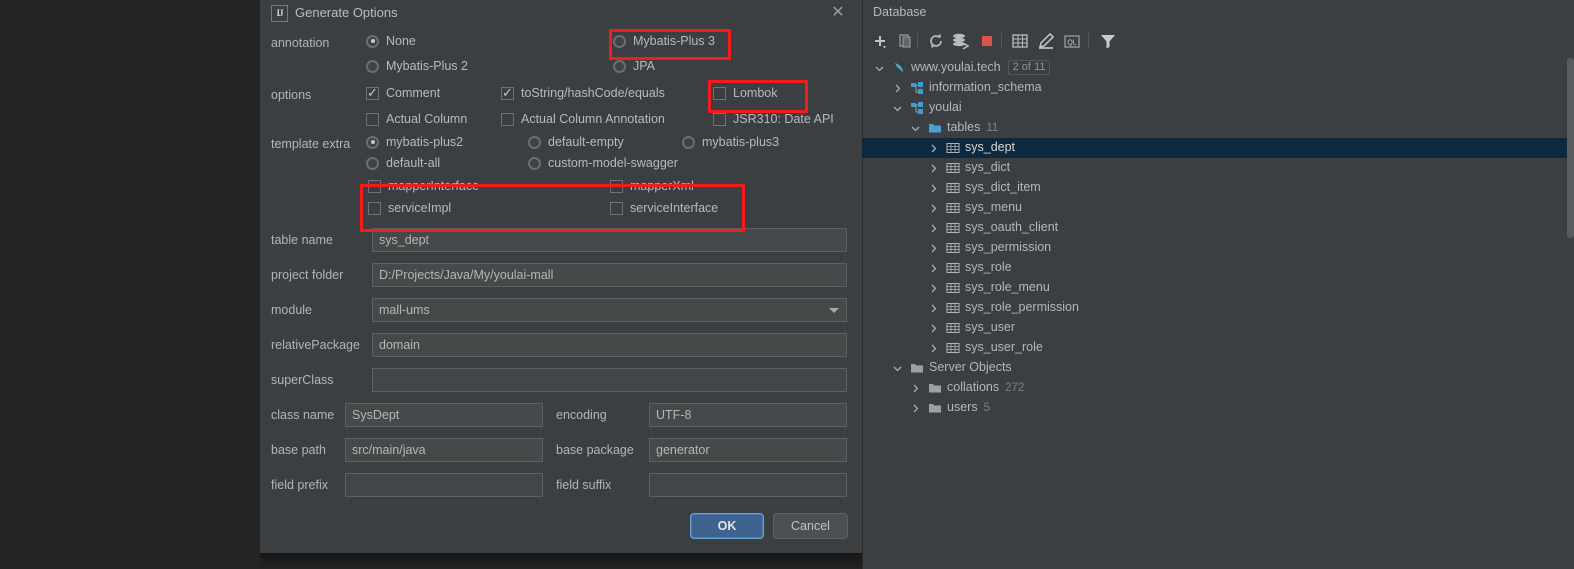 This screenshot has width=1574, height=569. I want to click on radio-annotation-mybatis-plus-2: Mybatis-Plus 2, so click(417, 66).